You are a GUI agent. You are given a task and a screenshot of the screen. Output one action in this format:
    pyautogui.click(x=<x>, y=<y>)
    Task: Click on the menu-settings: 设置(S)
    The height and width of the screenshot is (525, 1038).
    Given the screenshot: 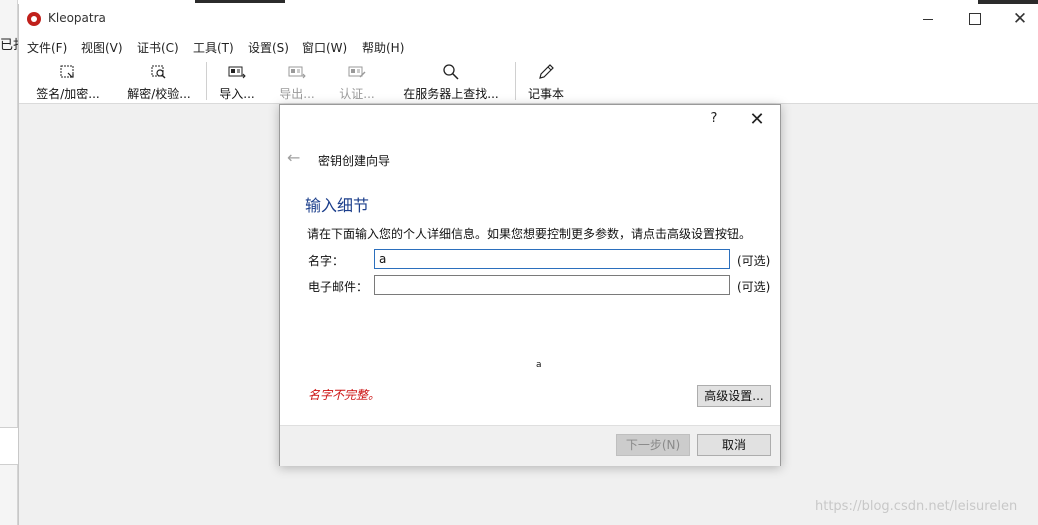 What is the action you would take?
    pyautogui.click(x=268, y=47)
    